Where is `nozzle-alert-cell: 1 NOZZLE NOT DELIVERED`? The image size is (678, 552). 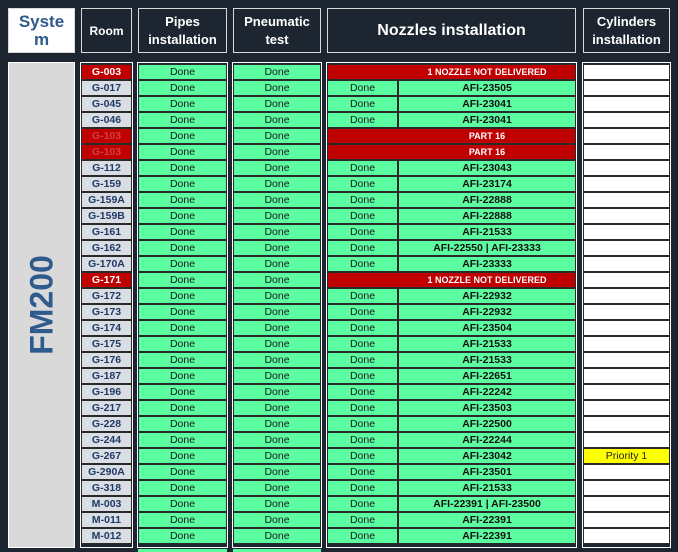
nozzle-alert-cell: 1 NOZZLE NOT DELIVERED is located at coordinates (451, 72).